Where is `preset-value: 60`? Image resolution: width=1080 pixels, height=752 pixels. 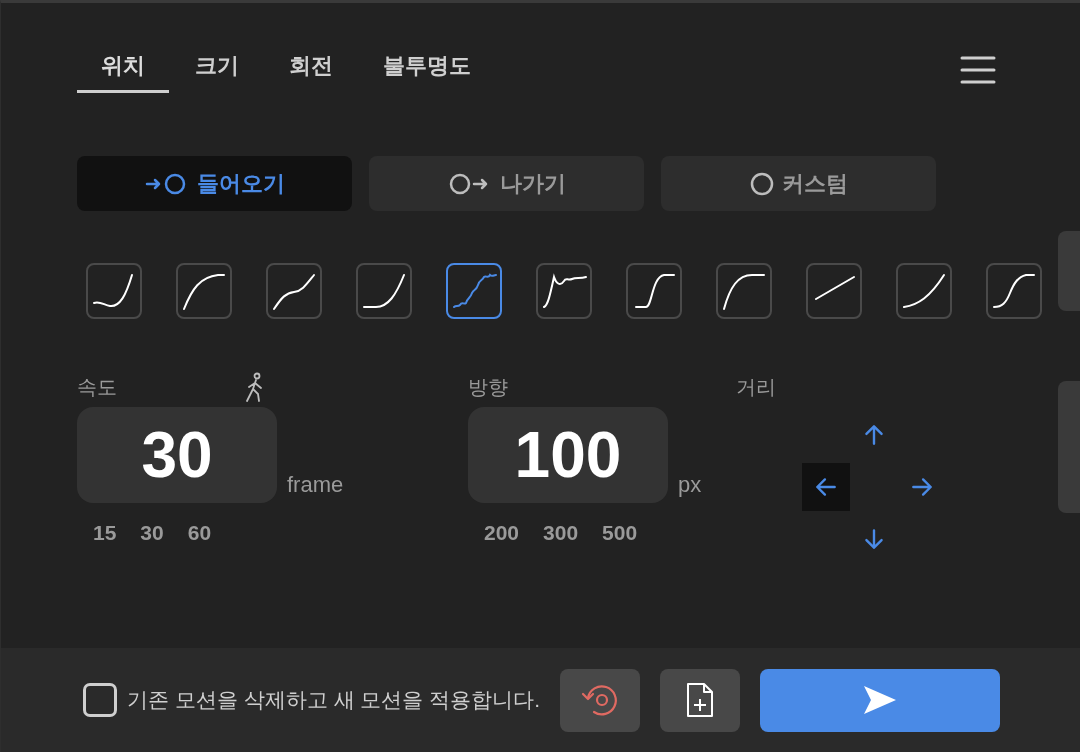 preset-value: 60 is located at coordinates (199, 533).